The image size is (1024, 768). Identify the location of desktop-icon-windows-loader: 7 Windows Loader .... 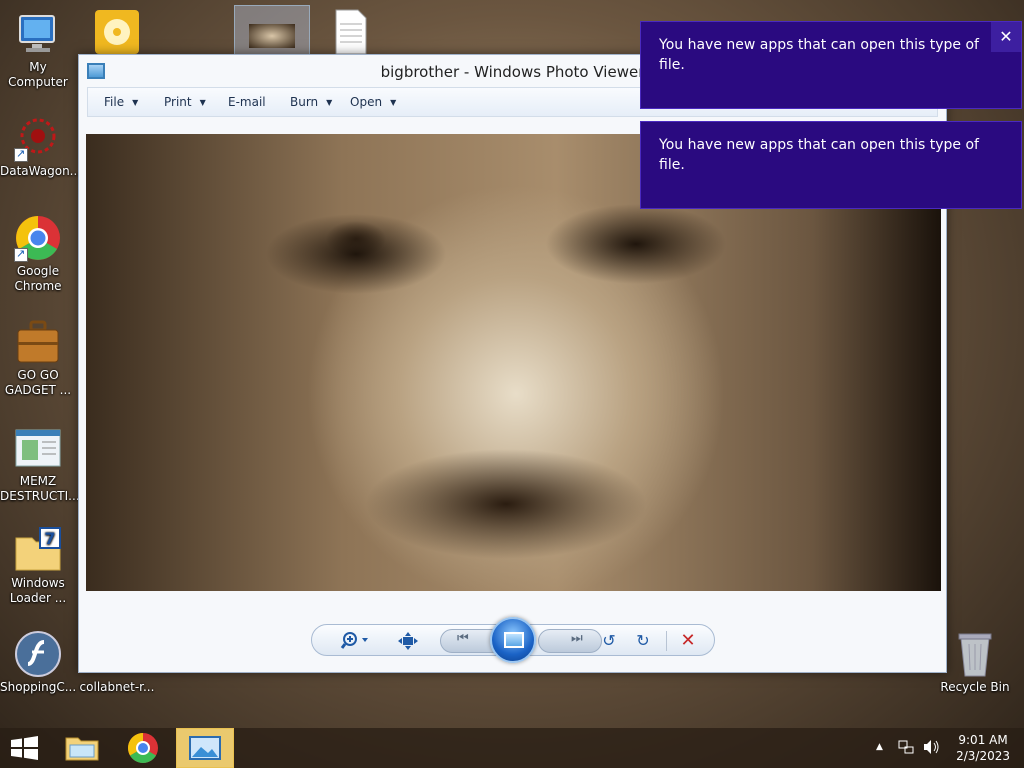
(38, 566).